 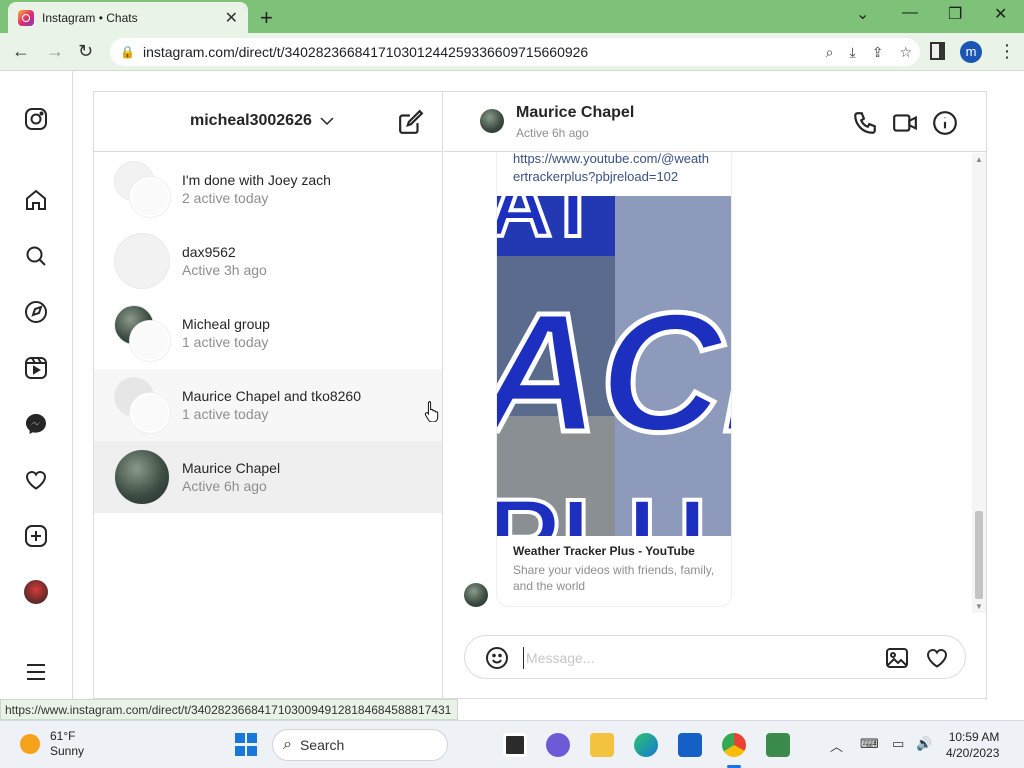 I want to click on close-window-icon: ✕, so click(x=1000, y=14).